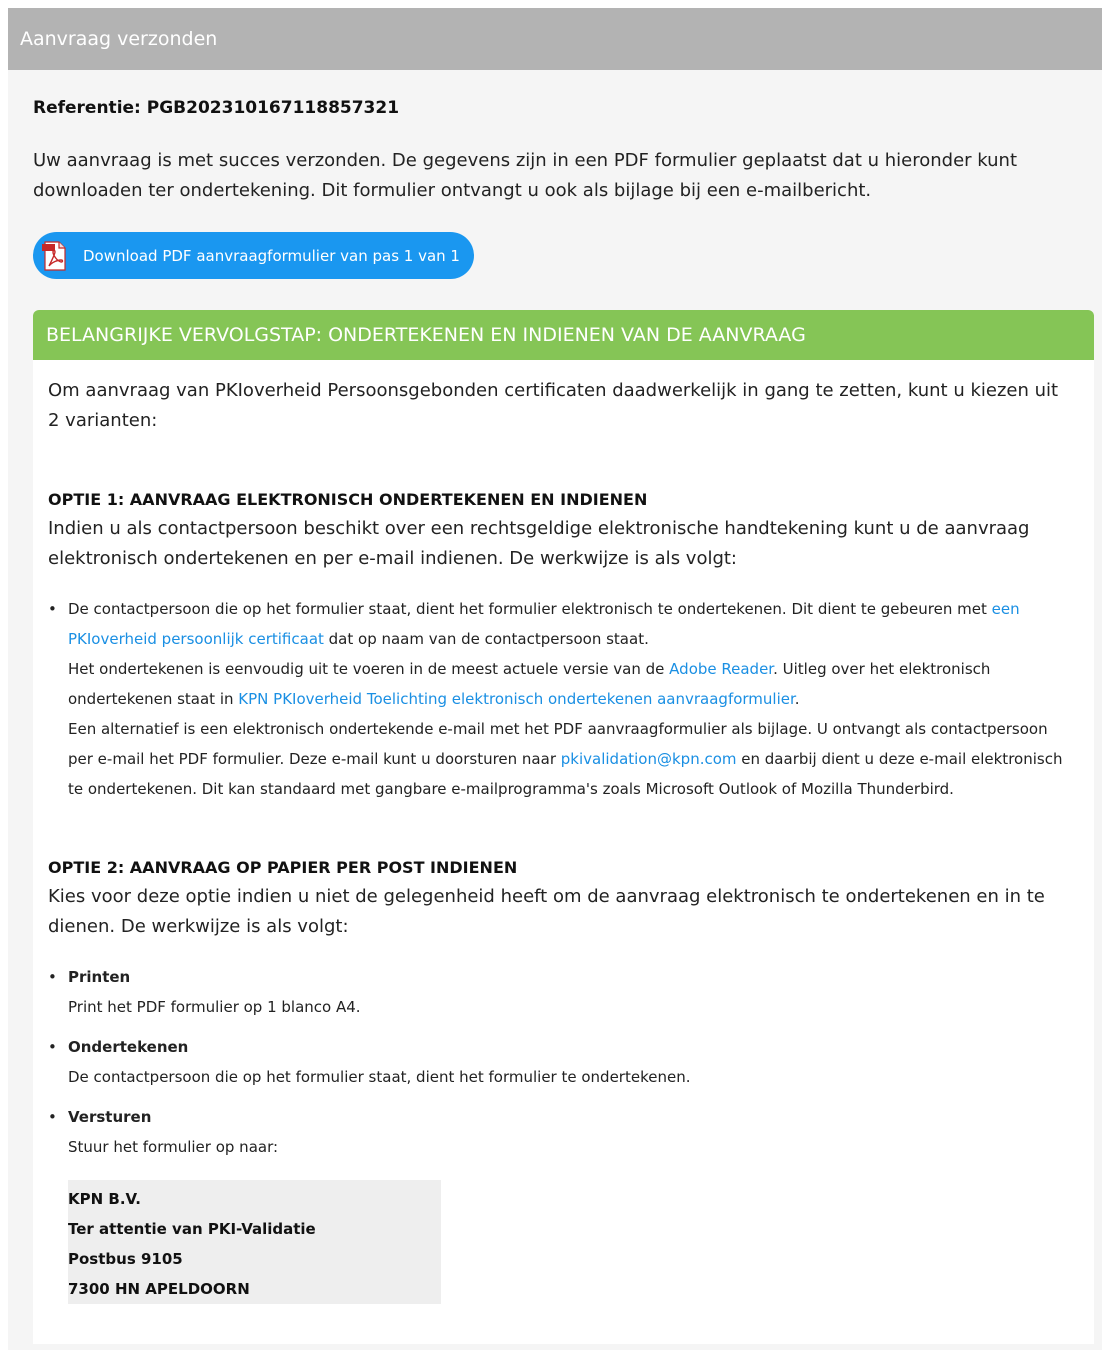 The height and width of the screenshot is (1350, 1102). Describe the element at coordinates (159, 1289) in the screenshot. I see `address-line: 7300 HN APELDOORN` at that location.